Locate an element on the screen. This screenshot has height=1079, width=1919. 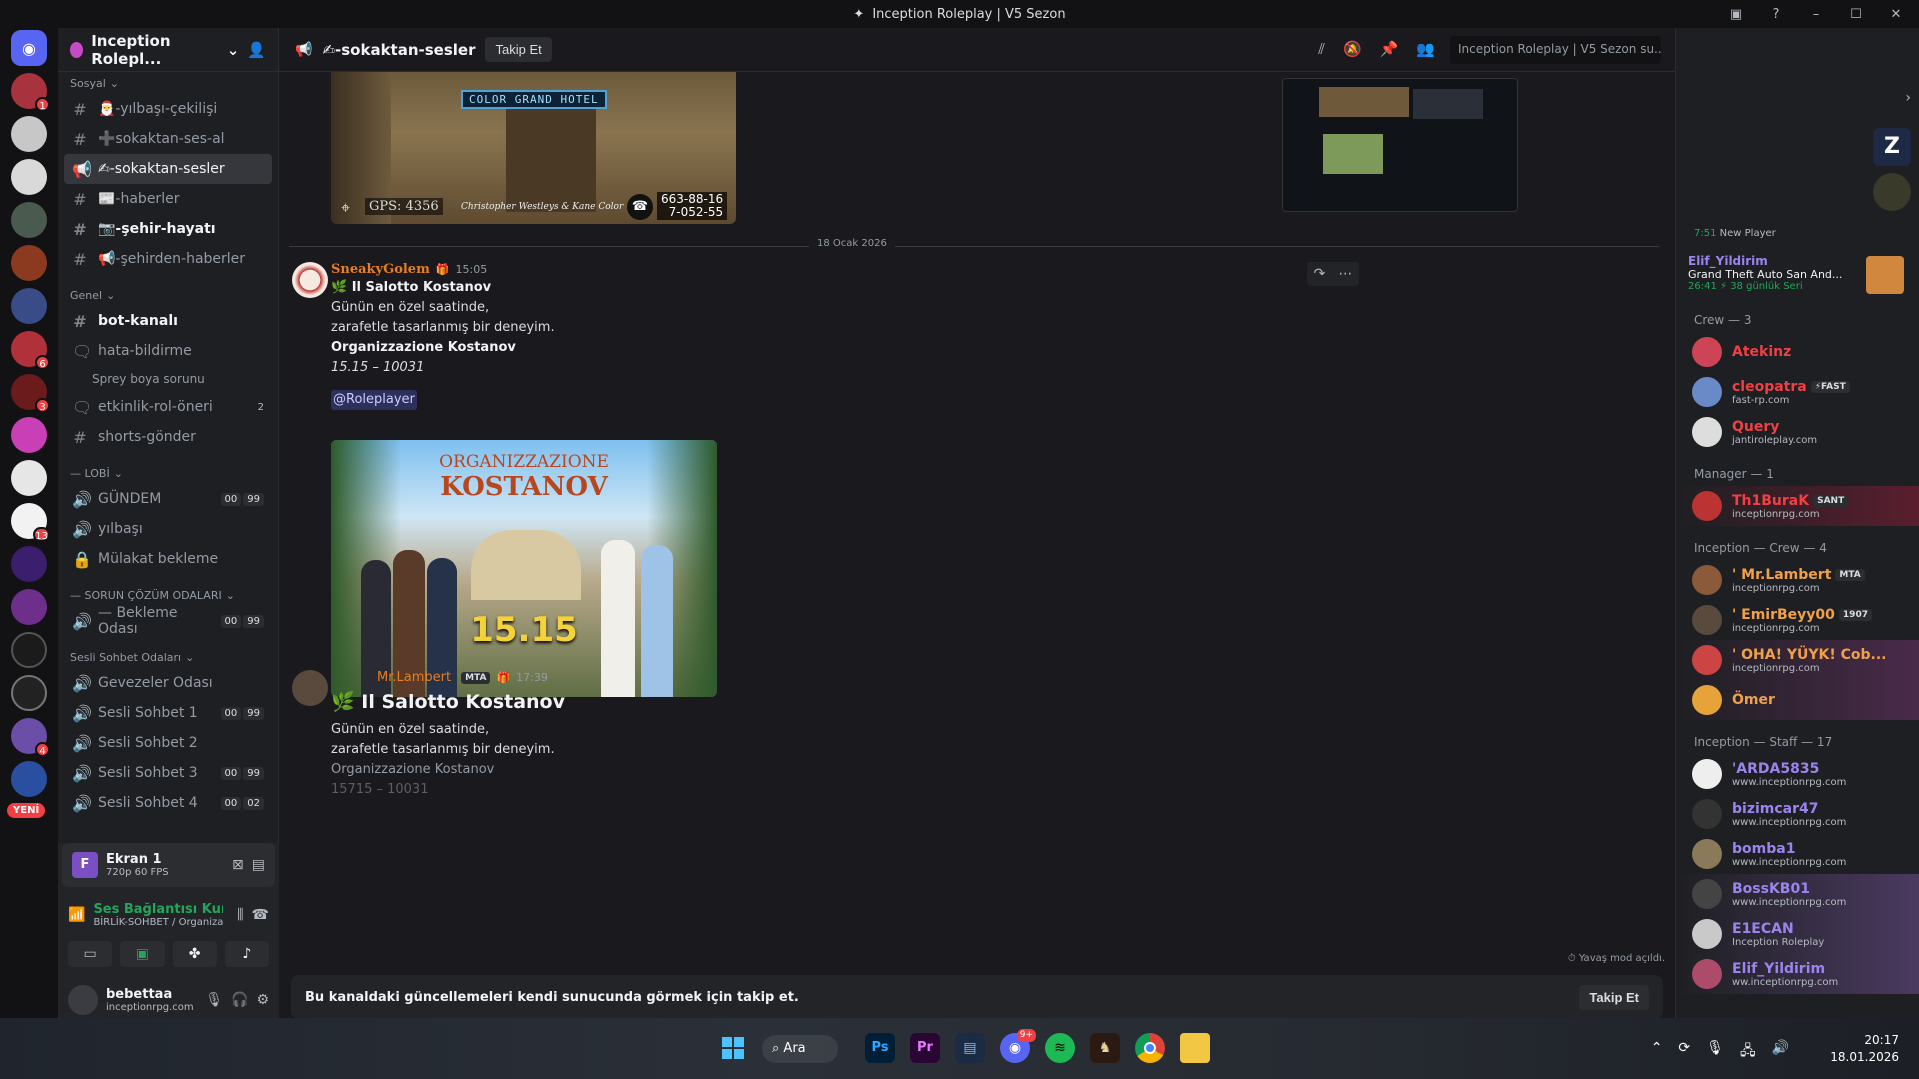
member-item: ' Mr.Lambert MTA inceptionrpg.com is located at coordinates (1797, 580).